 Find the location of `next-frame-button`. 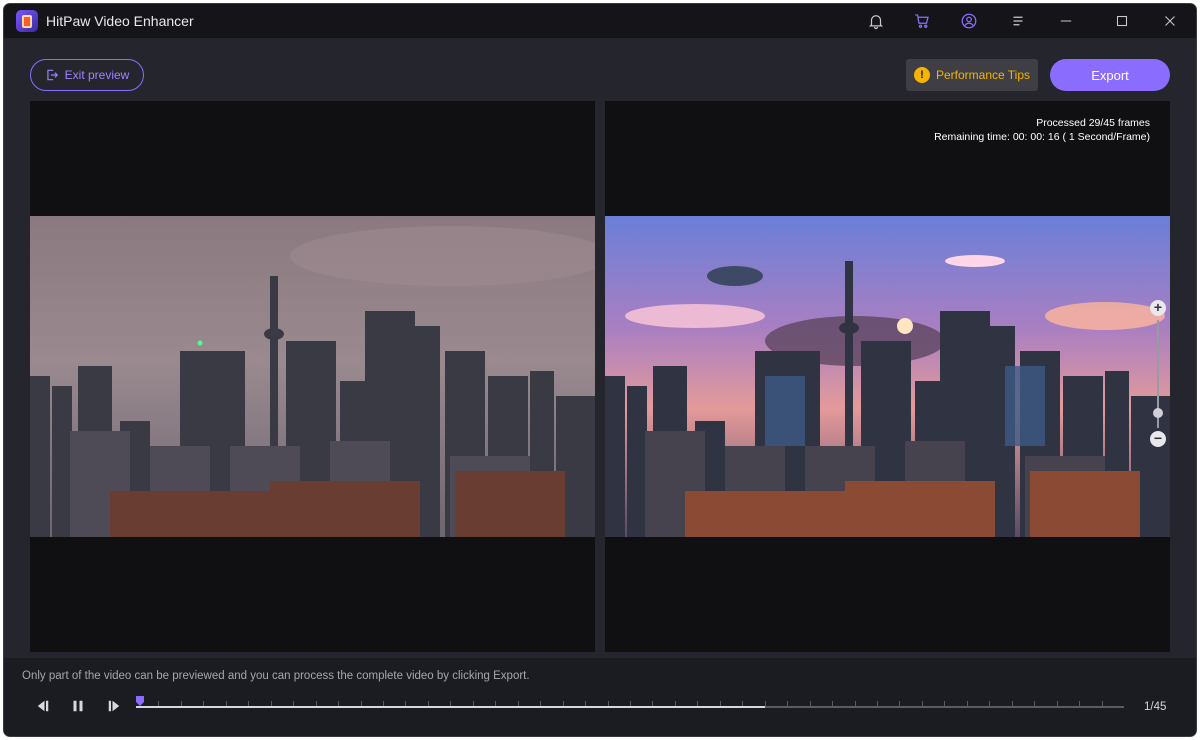

next-frame-button is located at coordinates (114, 706).